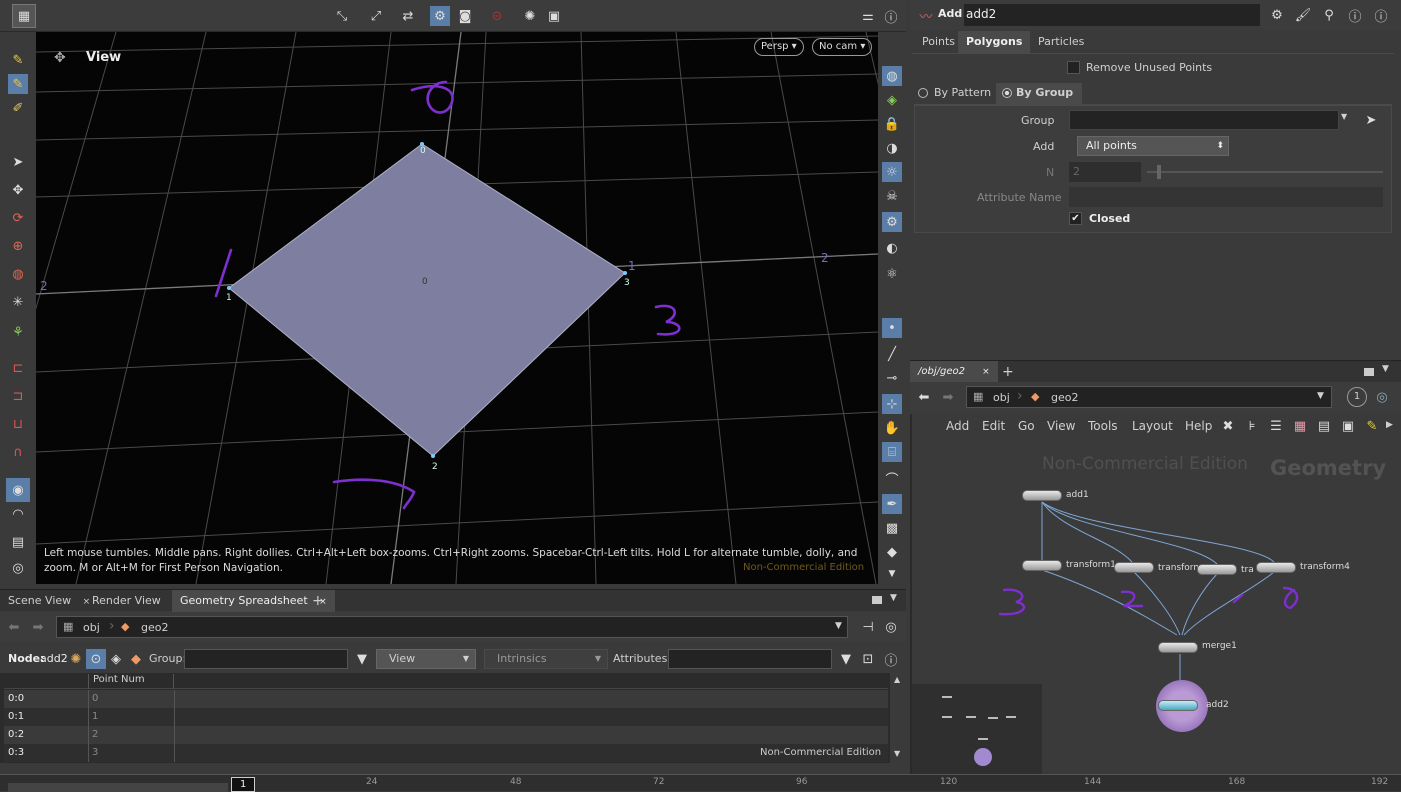  What do you see at coordinates (18, 190) in the screenshot?
I see `move-icon: ✥` at bounding box center [18, 190].